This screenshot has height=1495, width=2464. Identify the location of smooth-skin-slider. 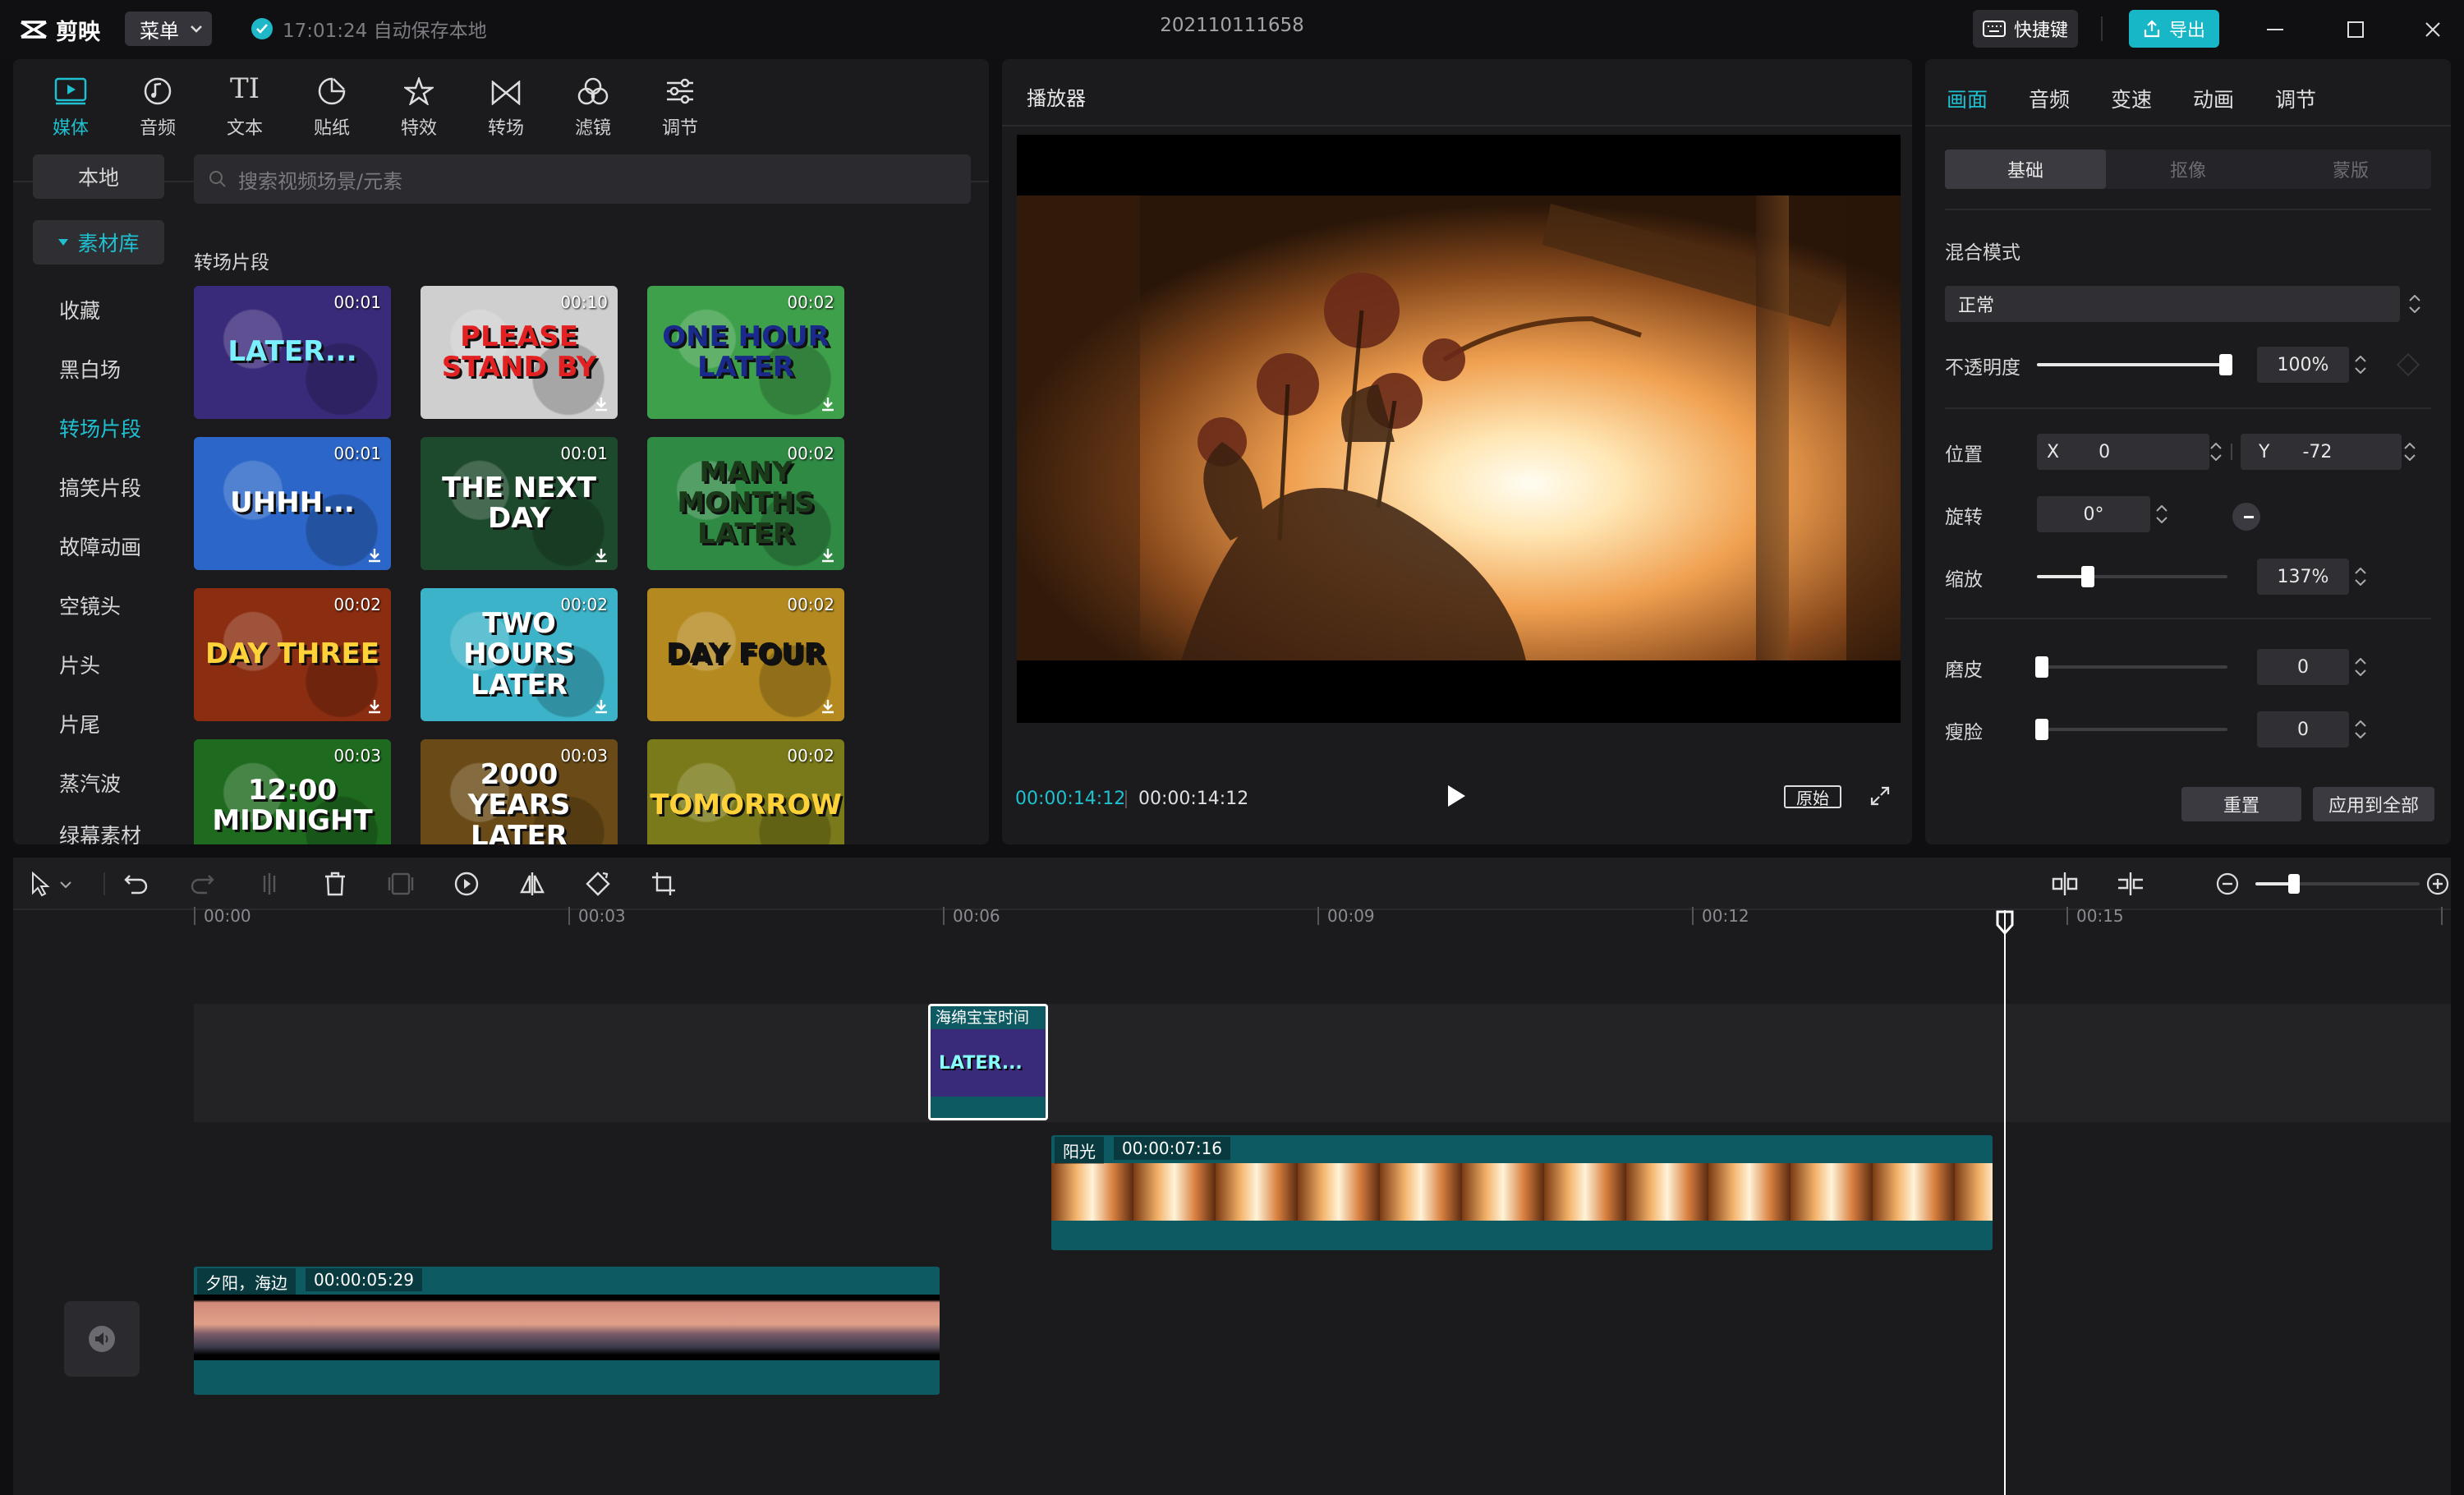
(2132, 667).